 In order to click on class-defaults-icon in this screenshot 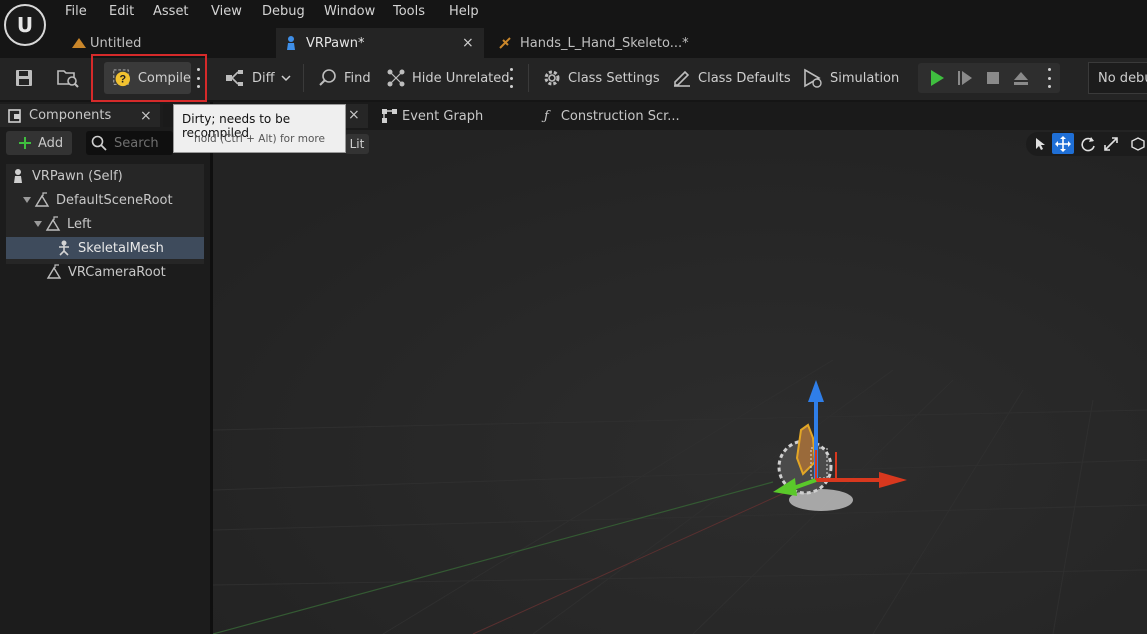, I will do `click(682, 78)`.